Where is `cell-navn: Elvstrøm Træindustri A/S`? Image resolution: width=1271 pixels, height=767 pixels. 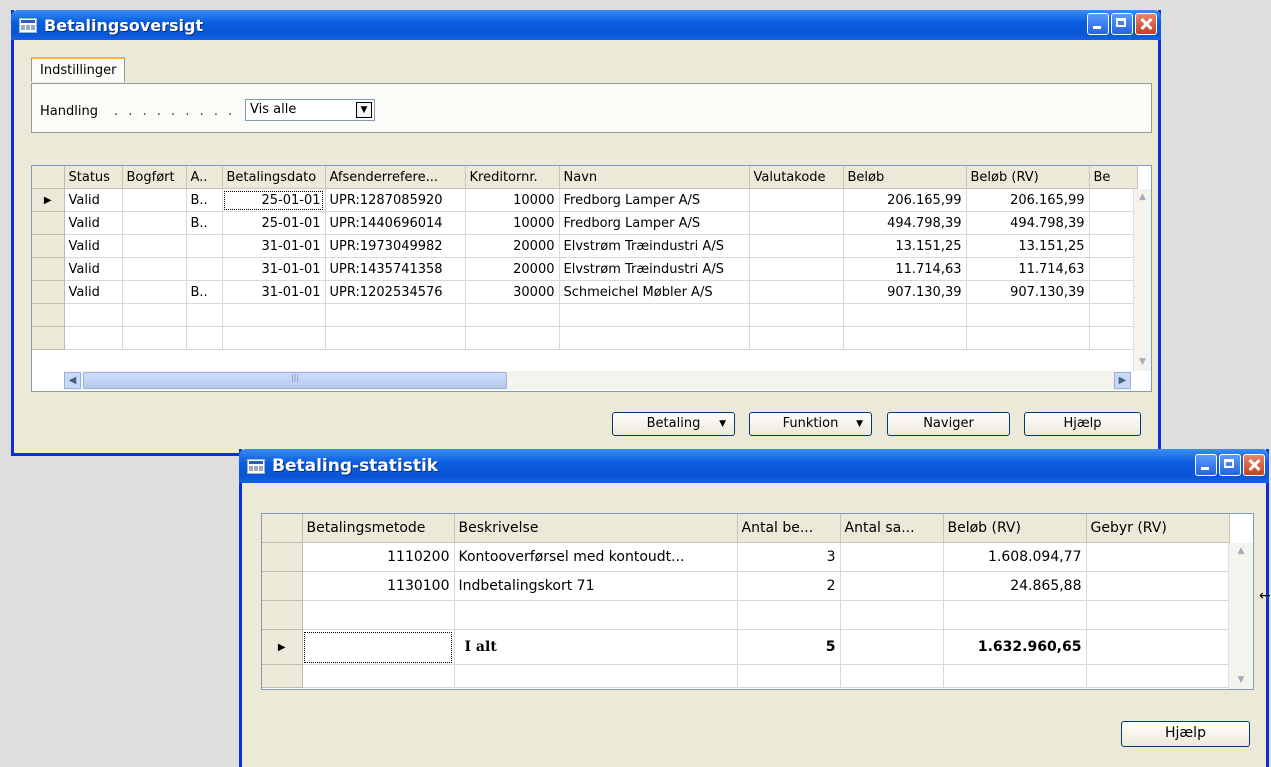
cell-navn: Elvstrøm Træindustri A/S is located at coordinates (654, 246).